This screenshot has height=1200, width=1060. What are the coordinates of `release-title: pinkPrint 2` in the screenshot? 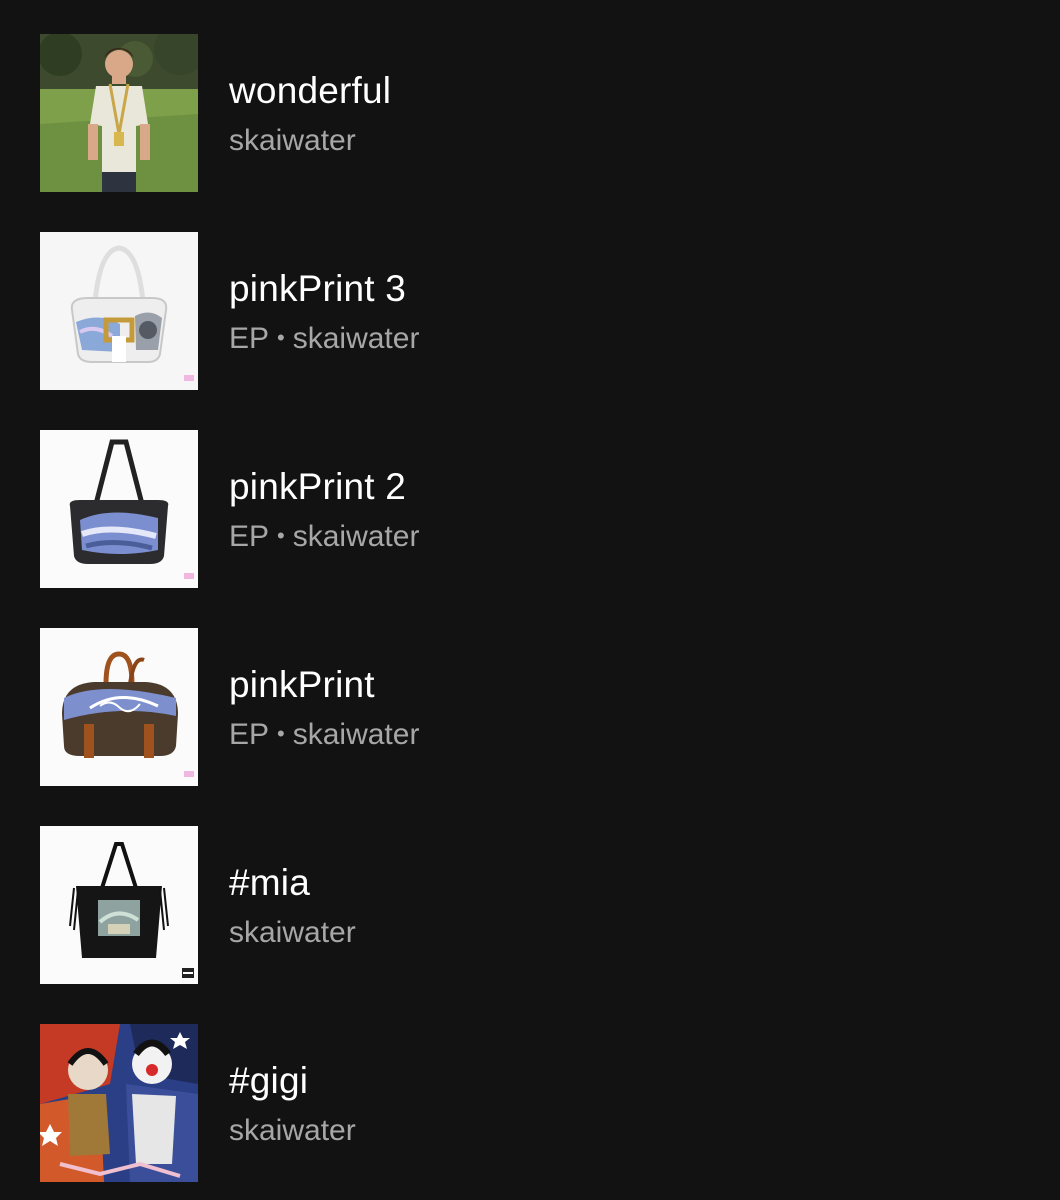 It's located at (318, 486).